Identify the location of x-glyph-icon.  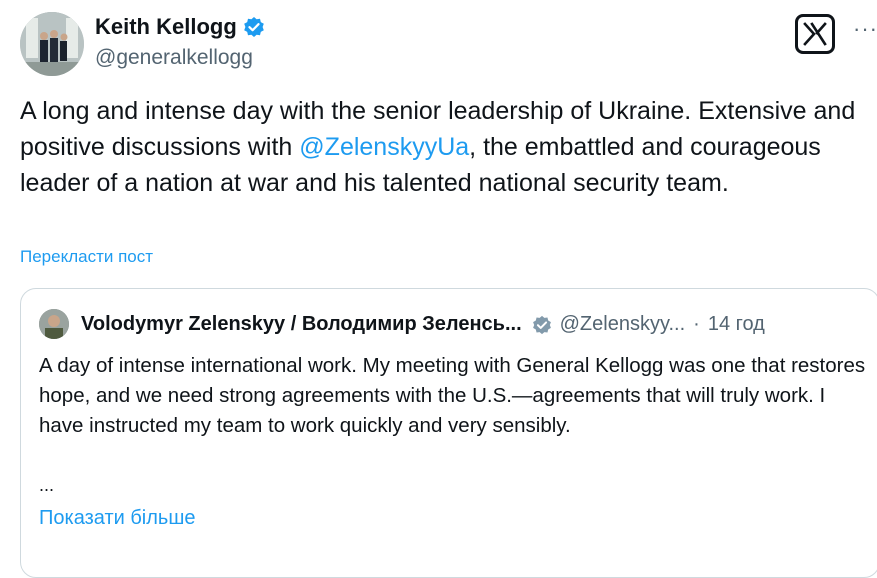
(815, 34).